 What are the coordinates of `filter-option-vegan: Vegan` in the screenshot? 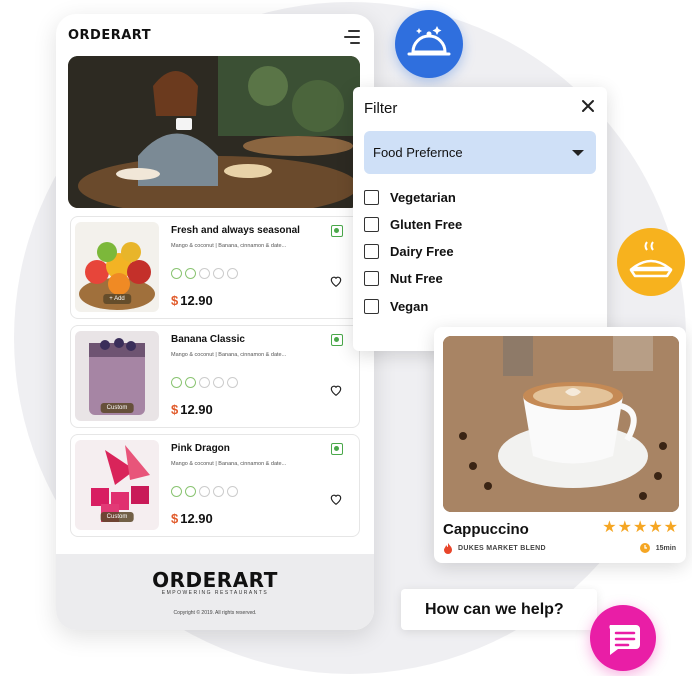 It's located at (396, 306).